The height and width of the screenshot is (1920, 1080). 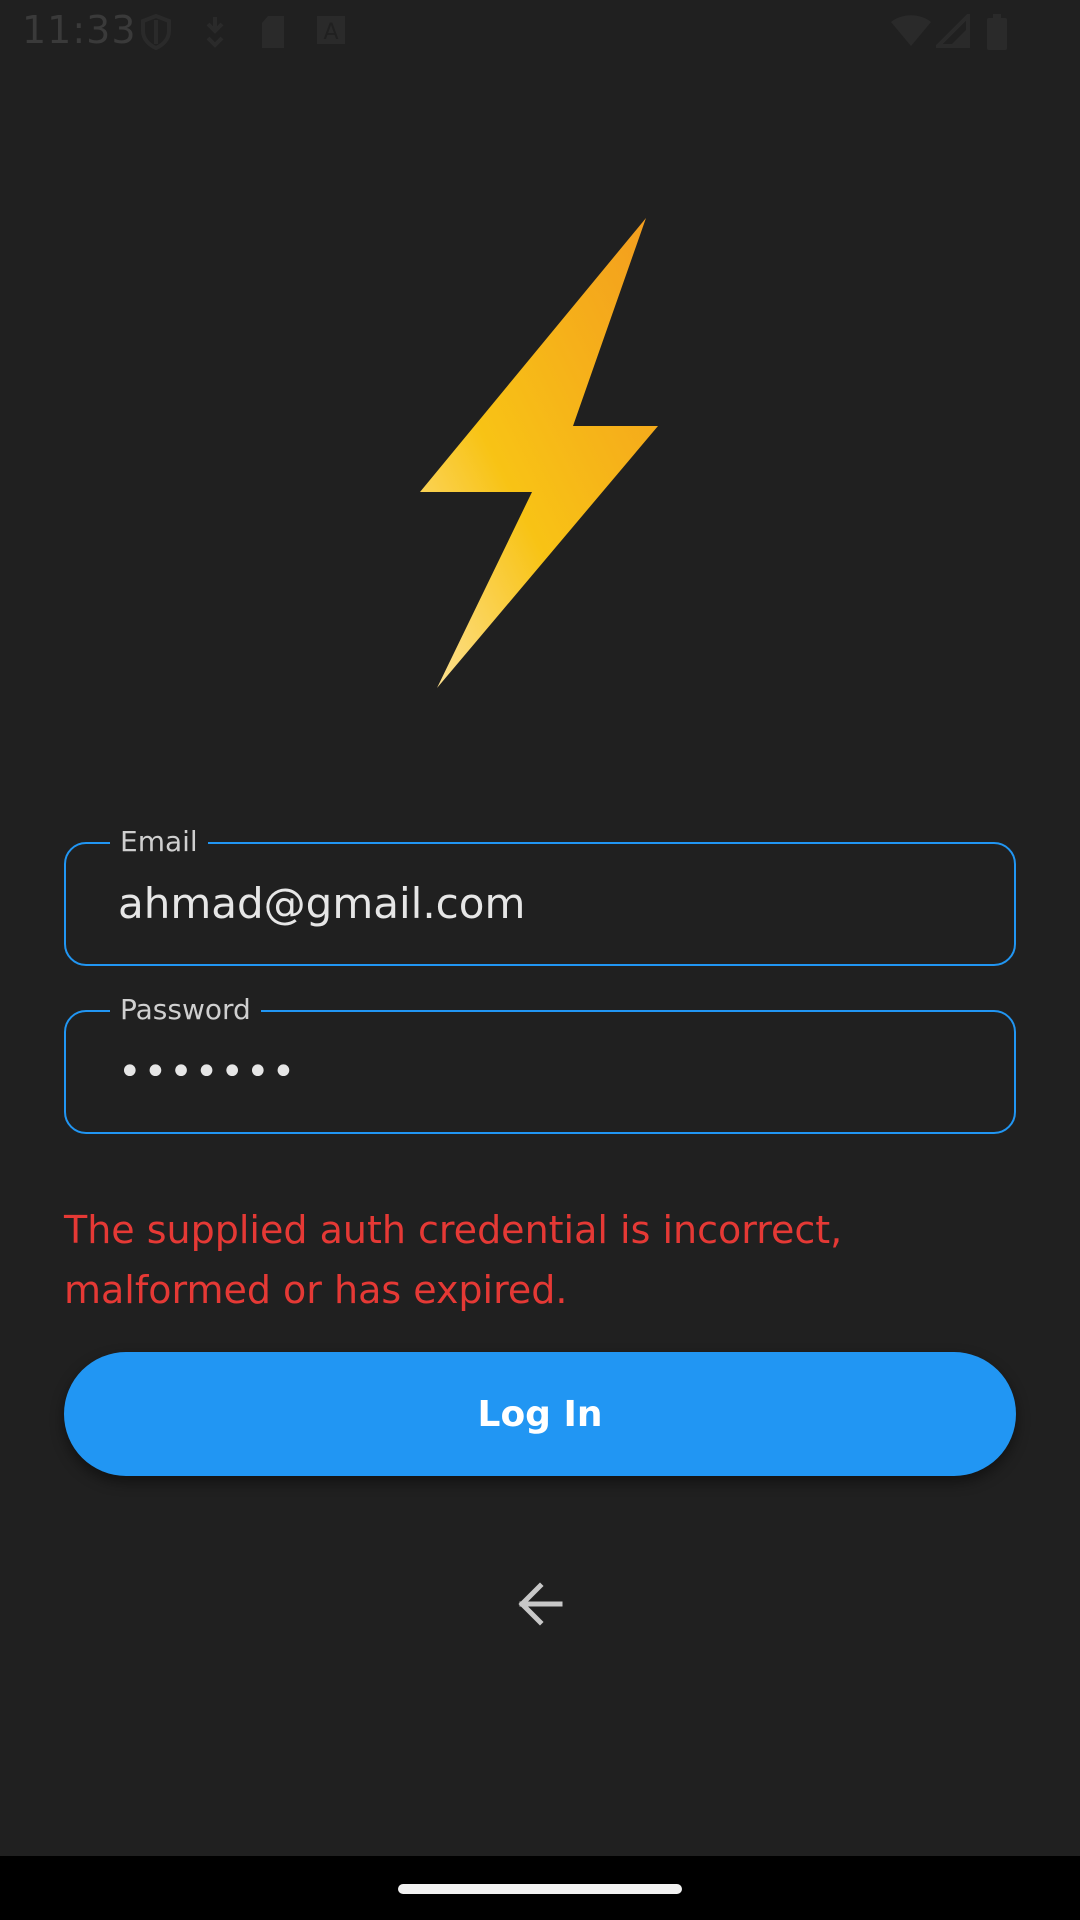 What do you see at coordinates (273, 34) in the screenshot?
I see `sd-card-icon` at bounding box center [273, 34].